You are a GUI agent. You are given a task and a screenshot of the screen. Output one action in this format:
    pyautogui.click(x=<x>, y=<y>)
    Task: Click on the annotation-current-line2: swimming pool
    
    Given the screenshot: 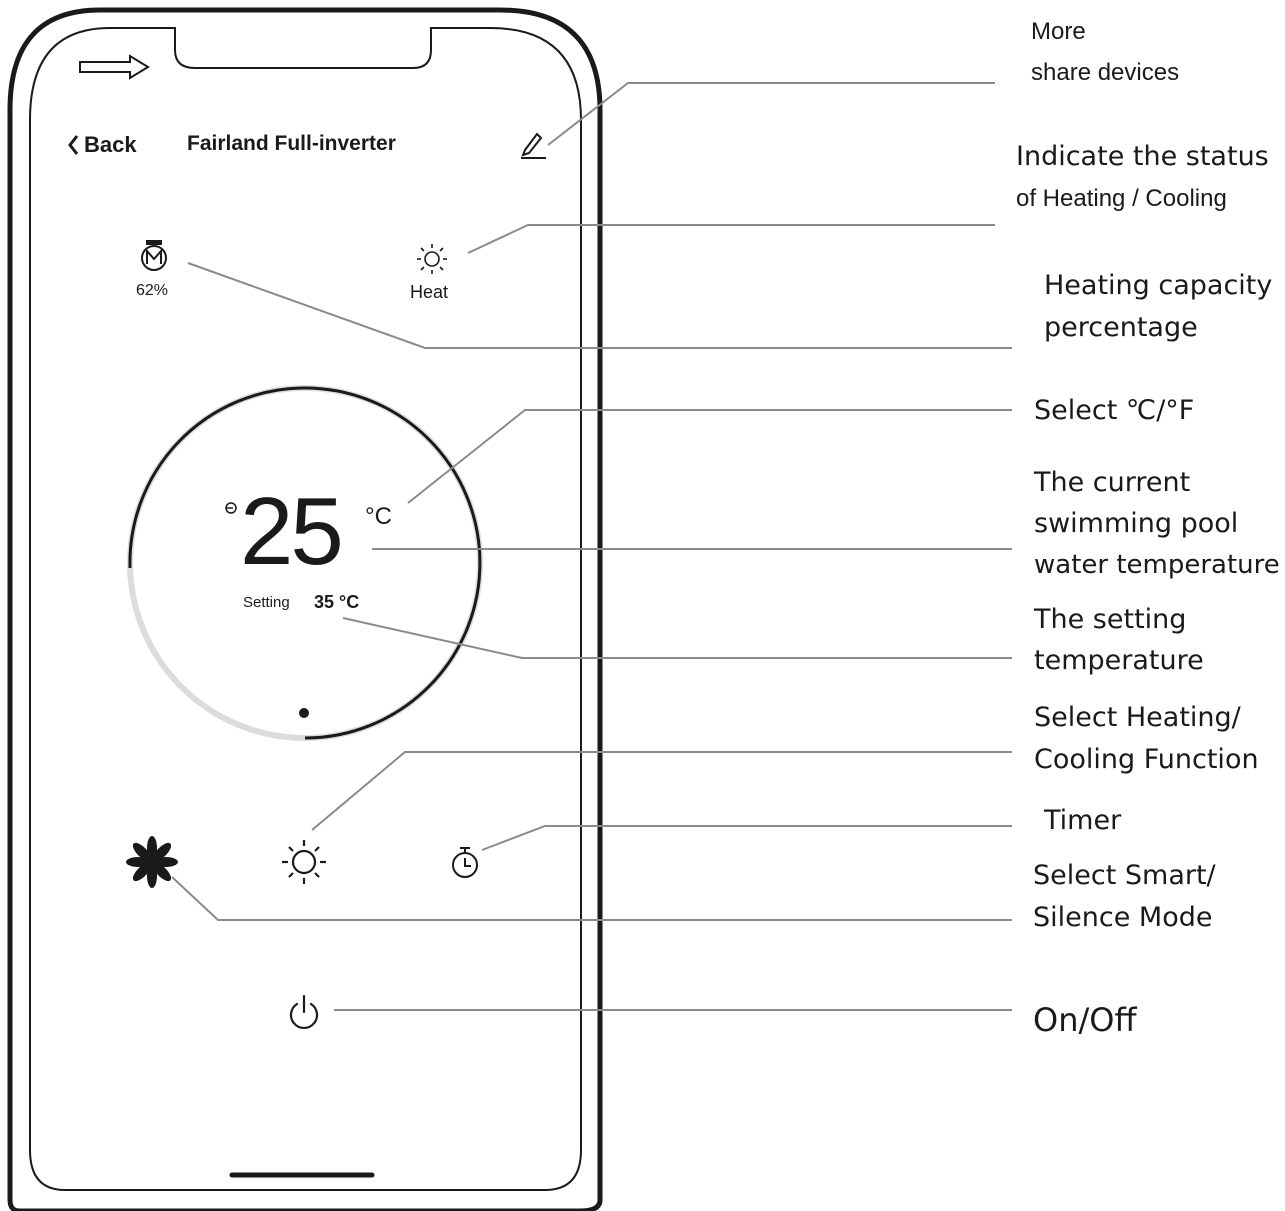 What is the action you would take?
    pyautogui.click(x=1136, y=523)
    